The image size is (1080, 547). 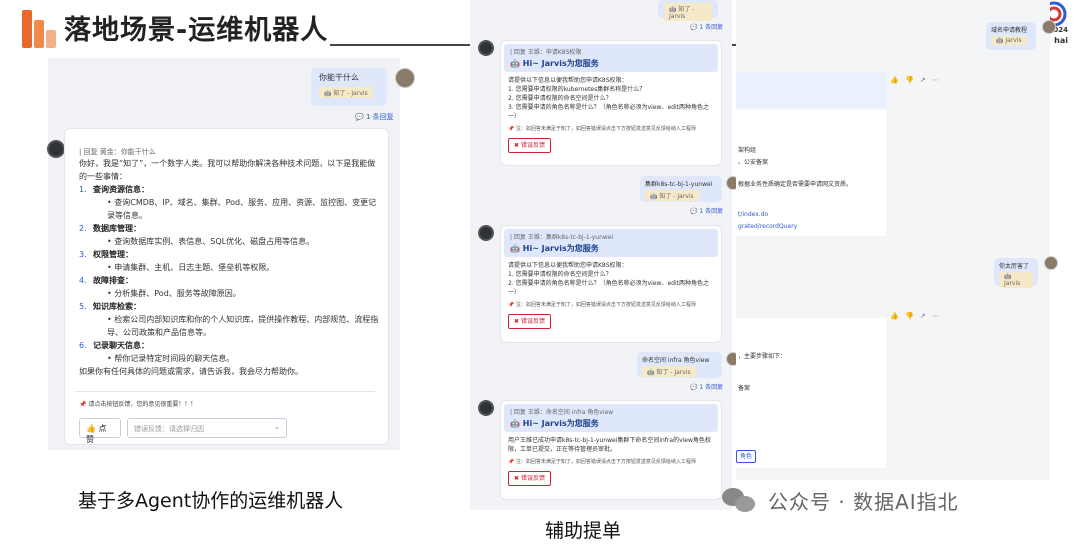 I want to click on card-title-3: 🤖 Hi~ Jarvis为您服务, so click(x=554, y=423).